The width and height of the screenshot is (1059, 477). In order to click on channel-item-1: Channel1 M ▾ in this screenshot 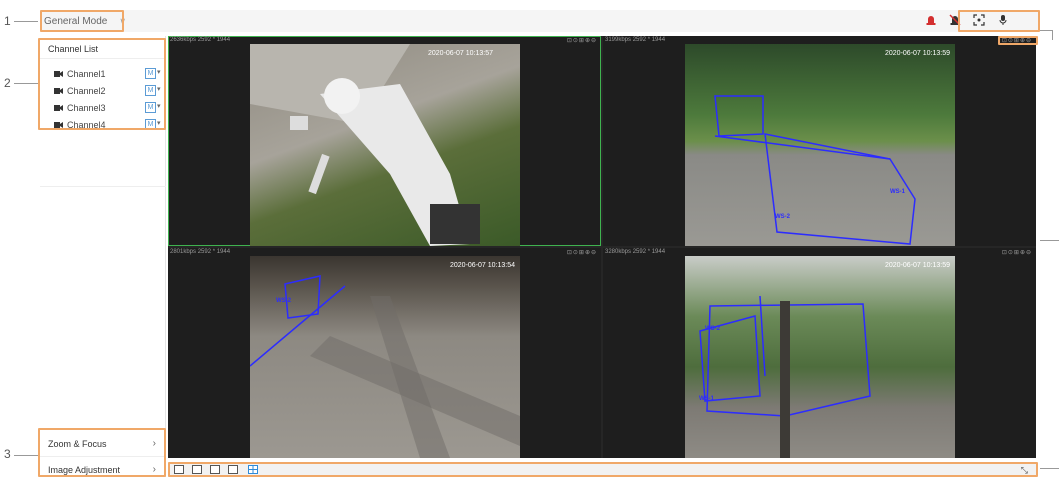, I will do `click(103, 74)`.